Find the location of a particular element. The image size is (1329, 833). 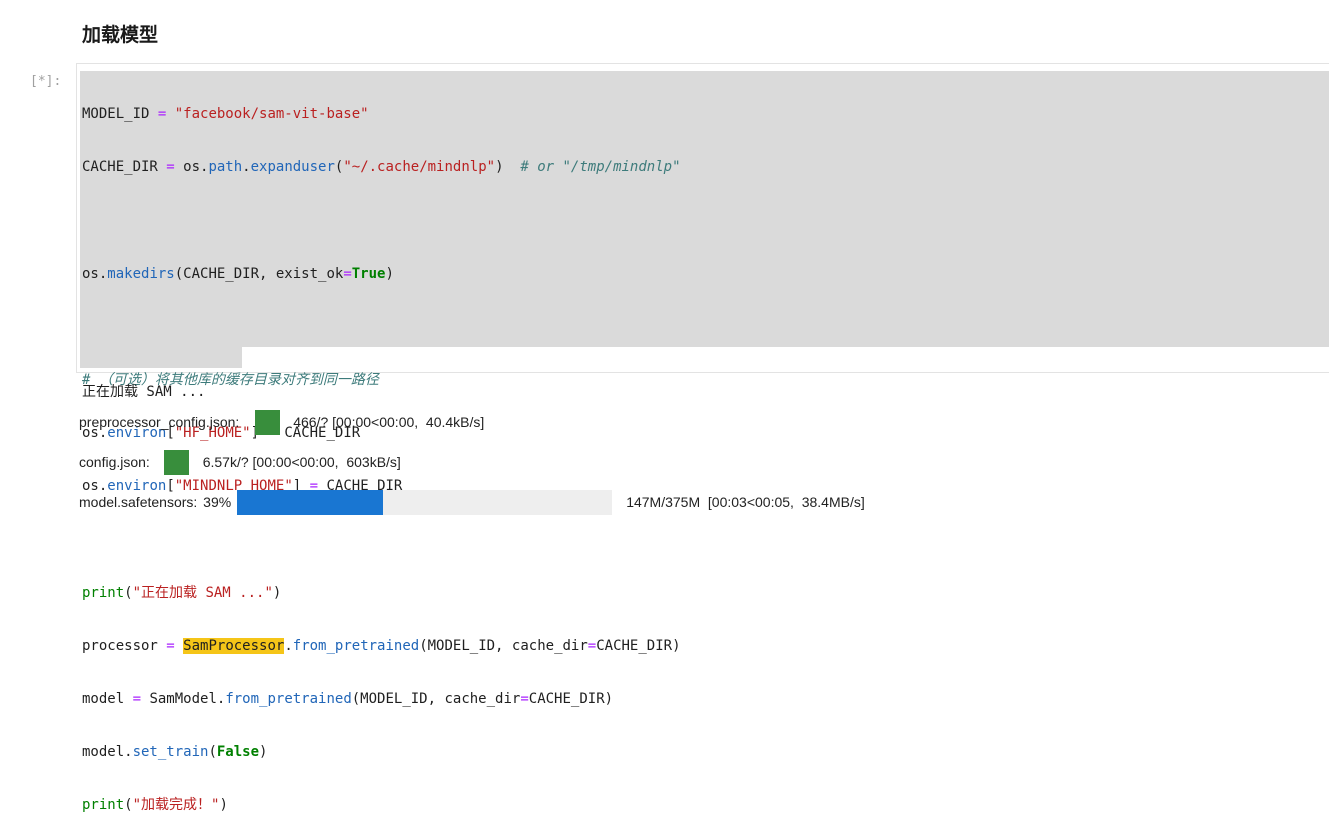

progress-label: preprocessor_config.json: is located at coordinates (161, 422).